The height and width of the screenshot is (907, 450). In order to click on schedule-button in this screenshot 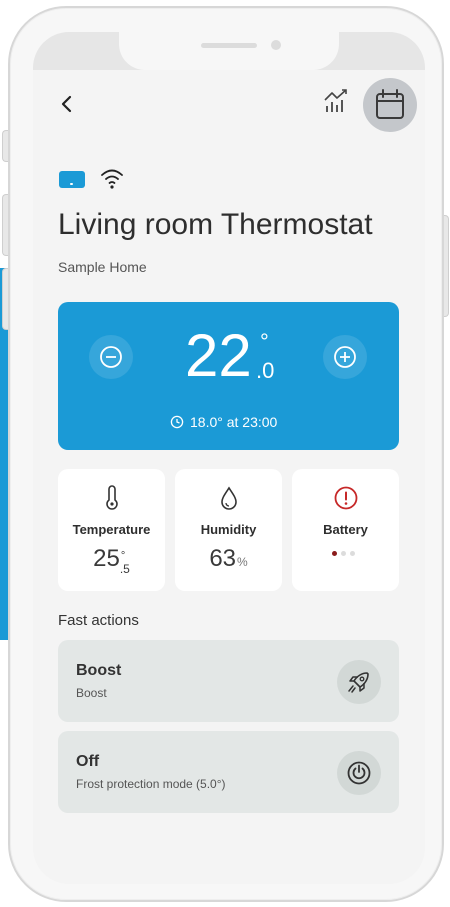, I will do `click(390, 105)`.